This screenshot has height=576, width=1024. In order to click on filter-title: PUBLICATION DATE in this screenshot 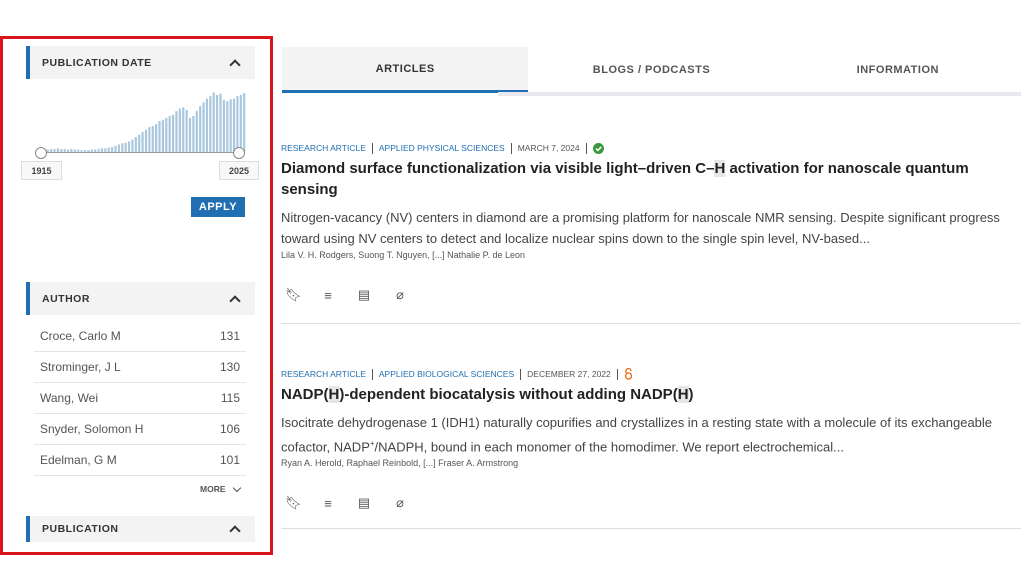, I will do `click(97, 62)`.